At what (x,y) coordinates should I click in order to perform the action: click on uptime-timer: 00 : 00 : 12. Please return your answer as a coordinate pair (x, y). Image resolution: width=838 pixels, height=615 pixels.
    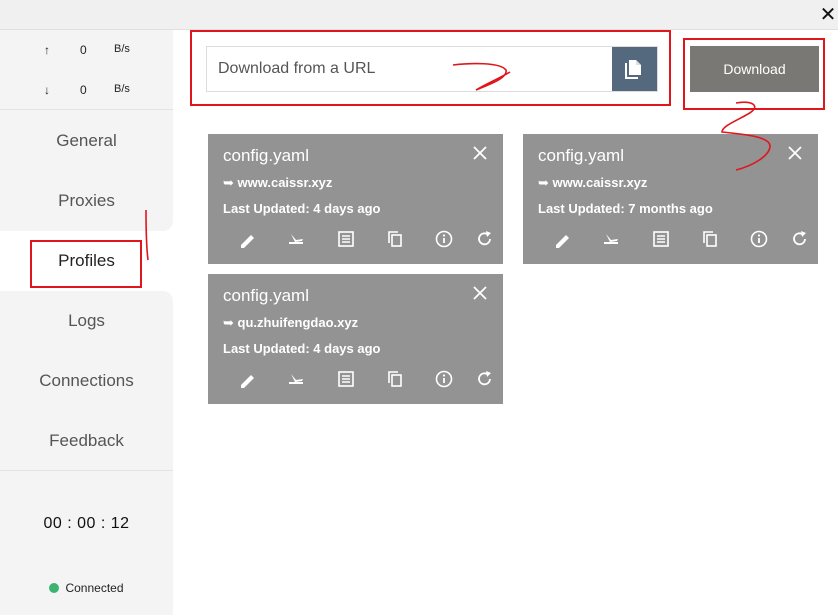
    Looking at the image, I should click on (86, 523).